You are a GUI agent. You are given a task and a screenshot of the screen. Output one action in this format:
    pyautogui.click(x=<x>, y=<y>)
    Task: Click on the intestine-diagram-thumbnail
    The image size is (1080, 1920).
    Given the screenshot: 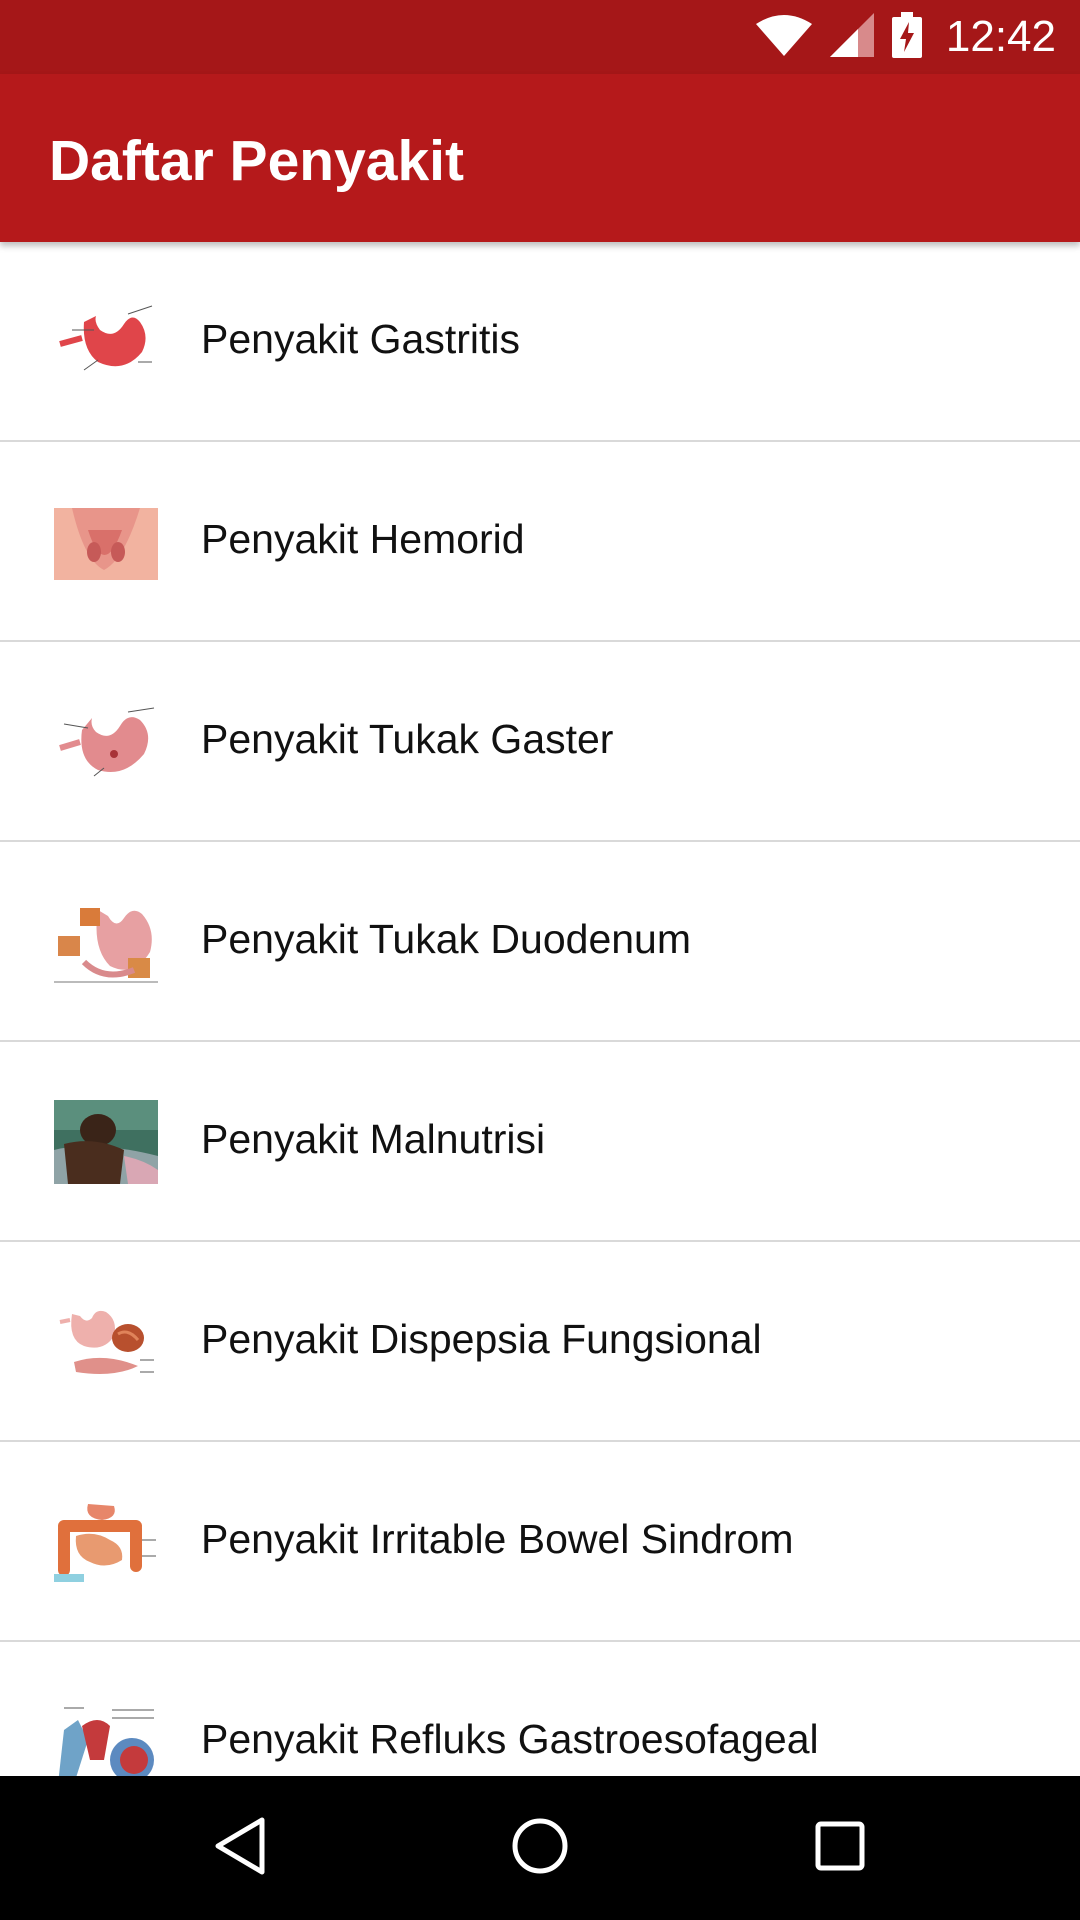 What is the action you would take?
    pyautogui.click(x=106, y=1542)
    